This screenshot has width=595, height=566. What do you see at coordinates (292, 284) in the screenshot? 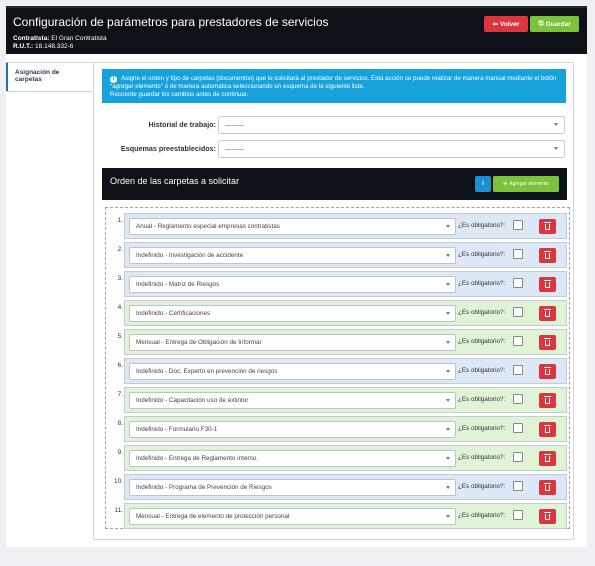
I see `item-folder-select: Indefinido - Matriz de Riesgos` at bounding box center [292, 284].